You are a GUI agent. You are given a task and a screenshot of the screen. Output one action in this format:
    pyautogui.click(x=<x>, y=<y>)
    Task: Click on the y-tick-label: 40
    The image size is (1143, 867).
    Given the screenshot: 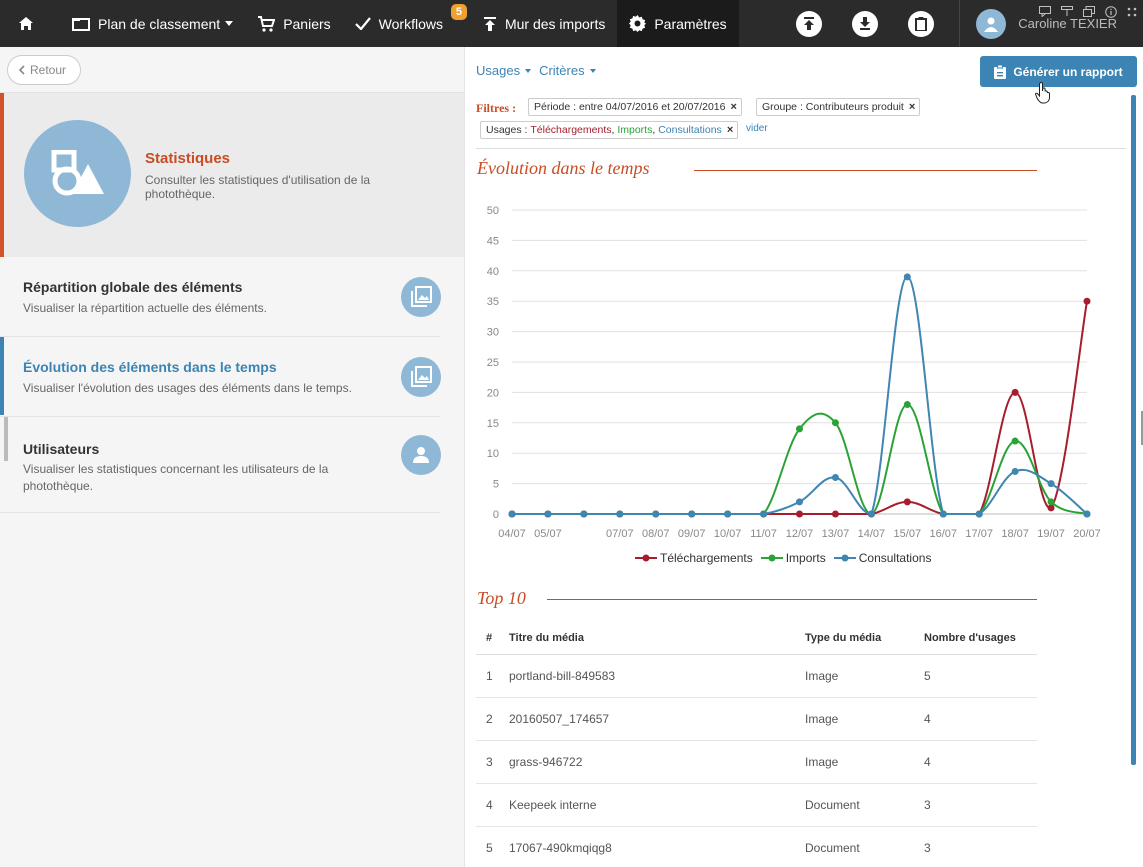 What is the action you would take?
    pyautogui.click(x=493, y=272)
    